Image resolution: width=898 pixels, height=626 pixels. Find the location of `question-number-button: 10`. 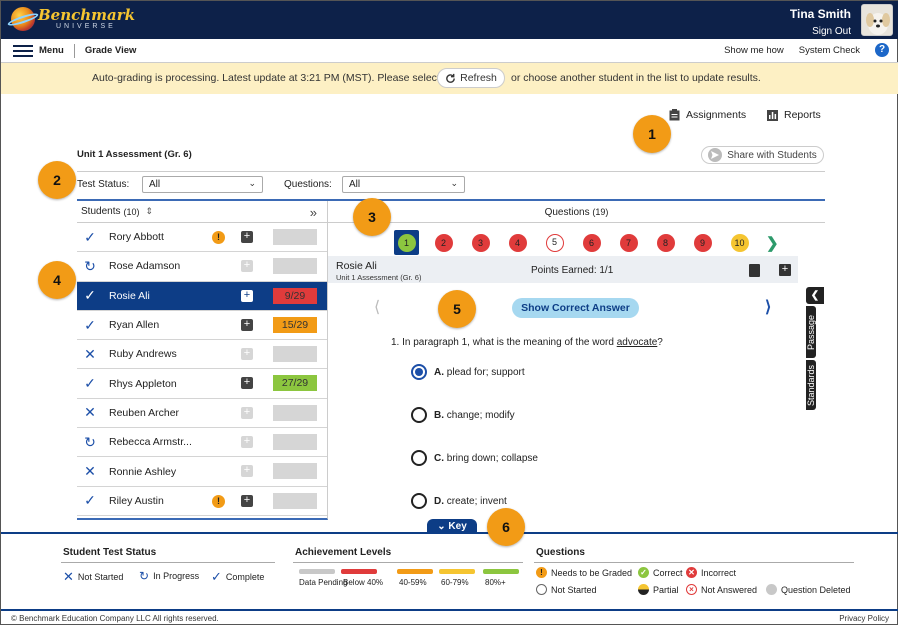

question-number-button: 10 is located at coordinates (739, 242).